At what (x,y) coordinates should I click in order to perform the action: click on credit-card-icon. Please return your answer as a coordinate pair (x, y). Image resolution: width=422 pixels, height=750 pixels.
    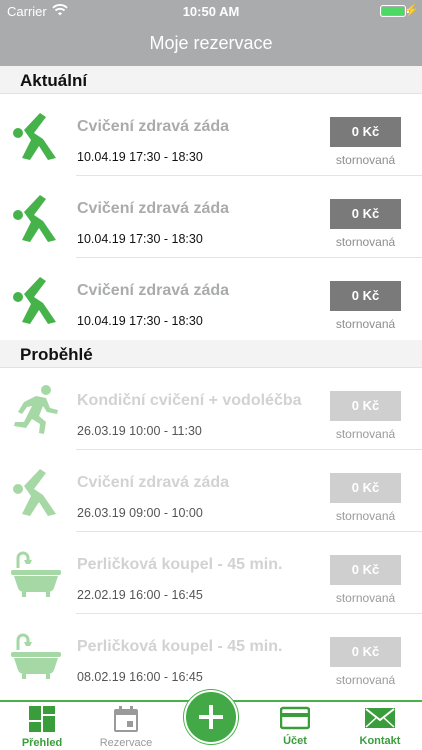
    Looking at the image, I should click on (295, 718).